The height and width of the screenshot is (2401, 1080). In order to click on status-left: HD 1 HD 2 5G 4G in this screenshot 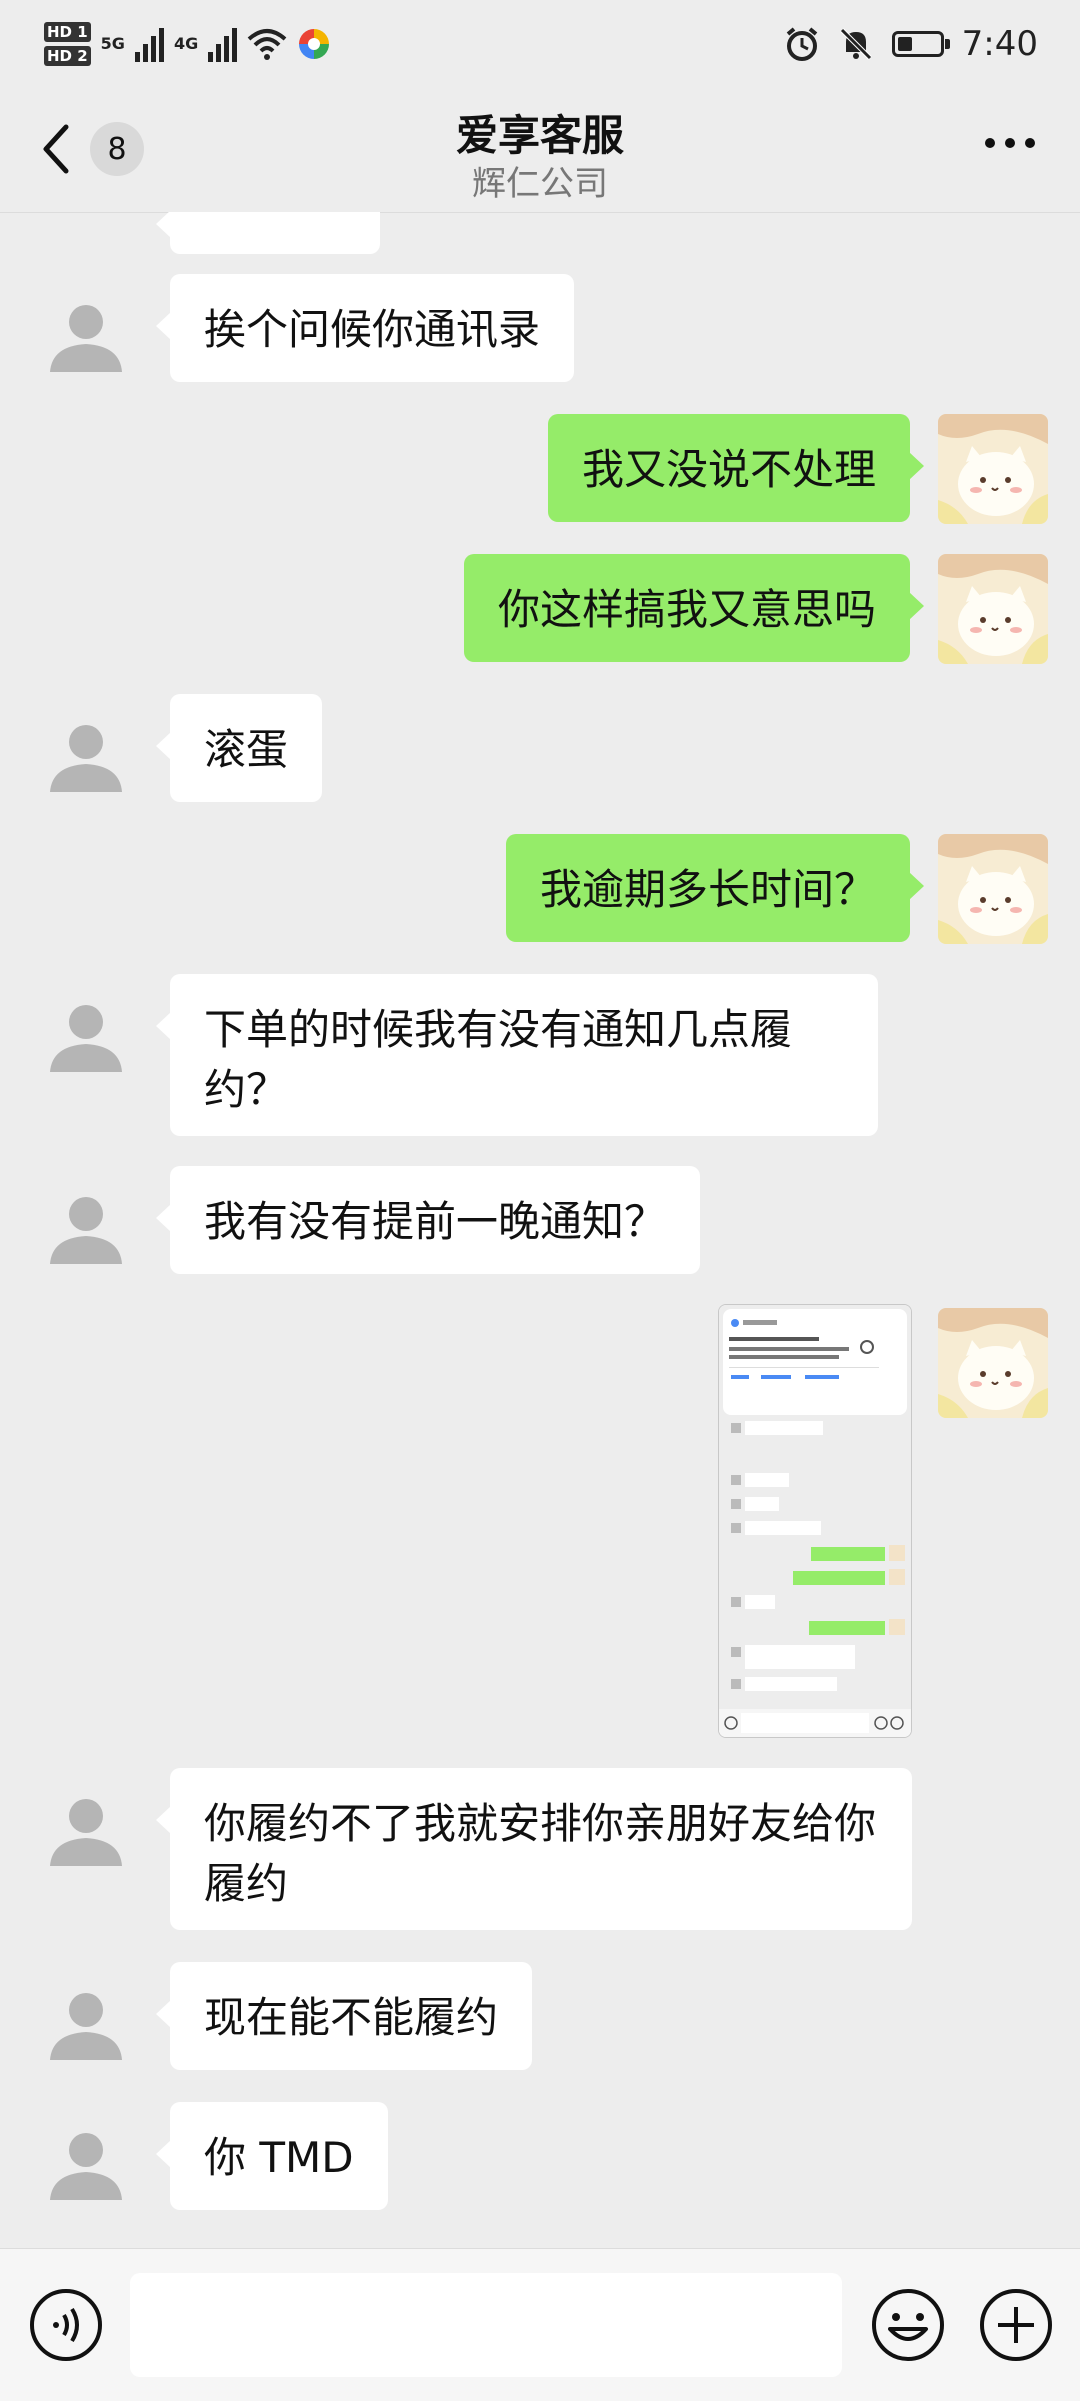, I will do `click(187, 44)`.